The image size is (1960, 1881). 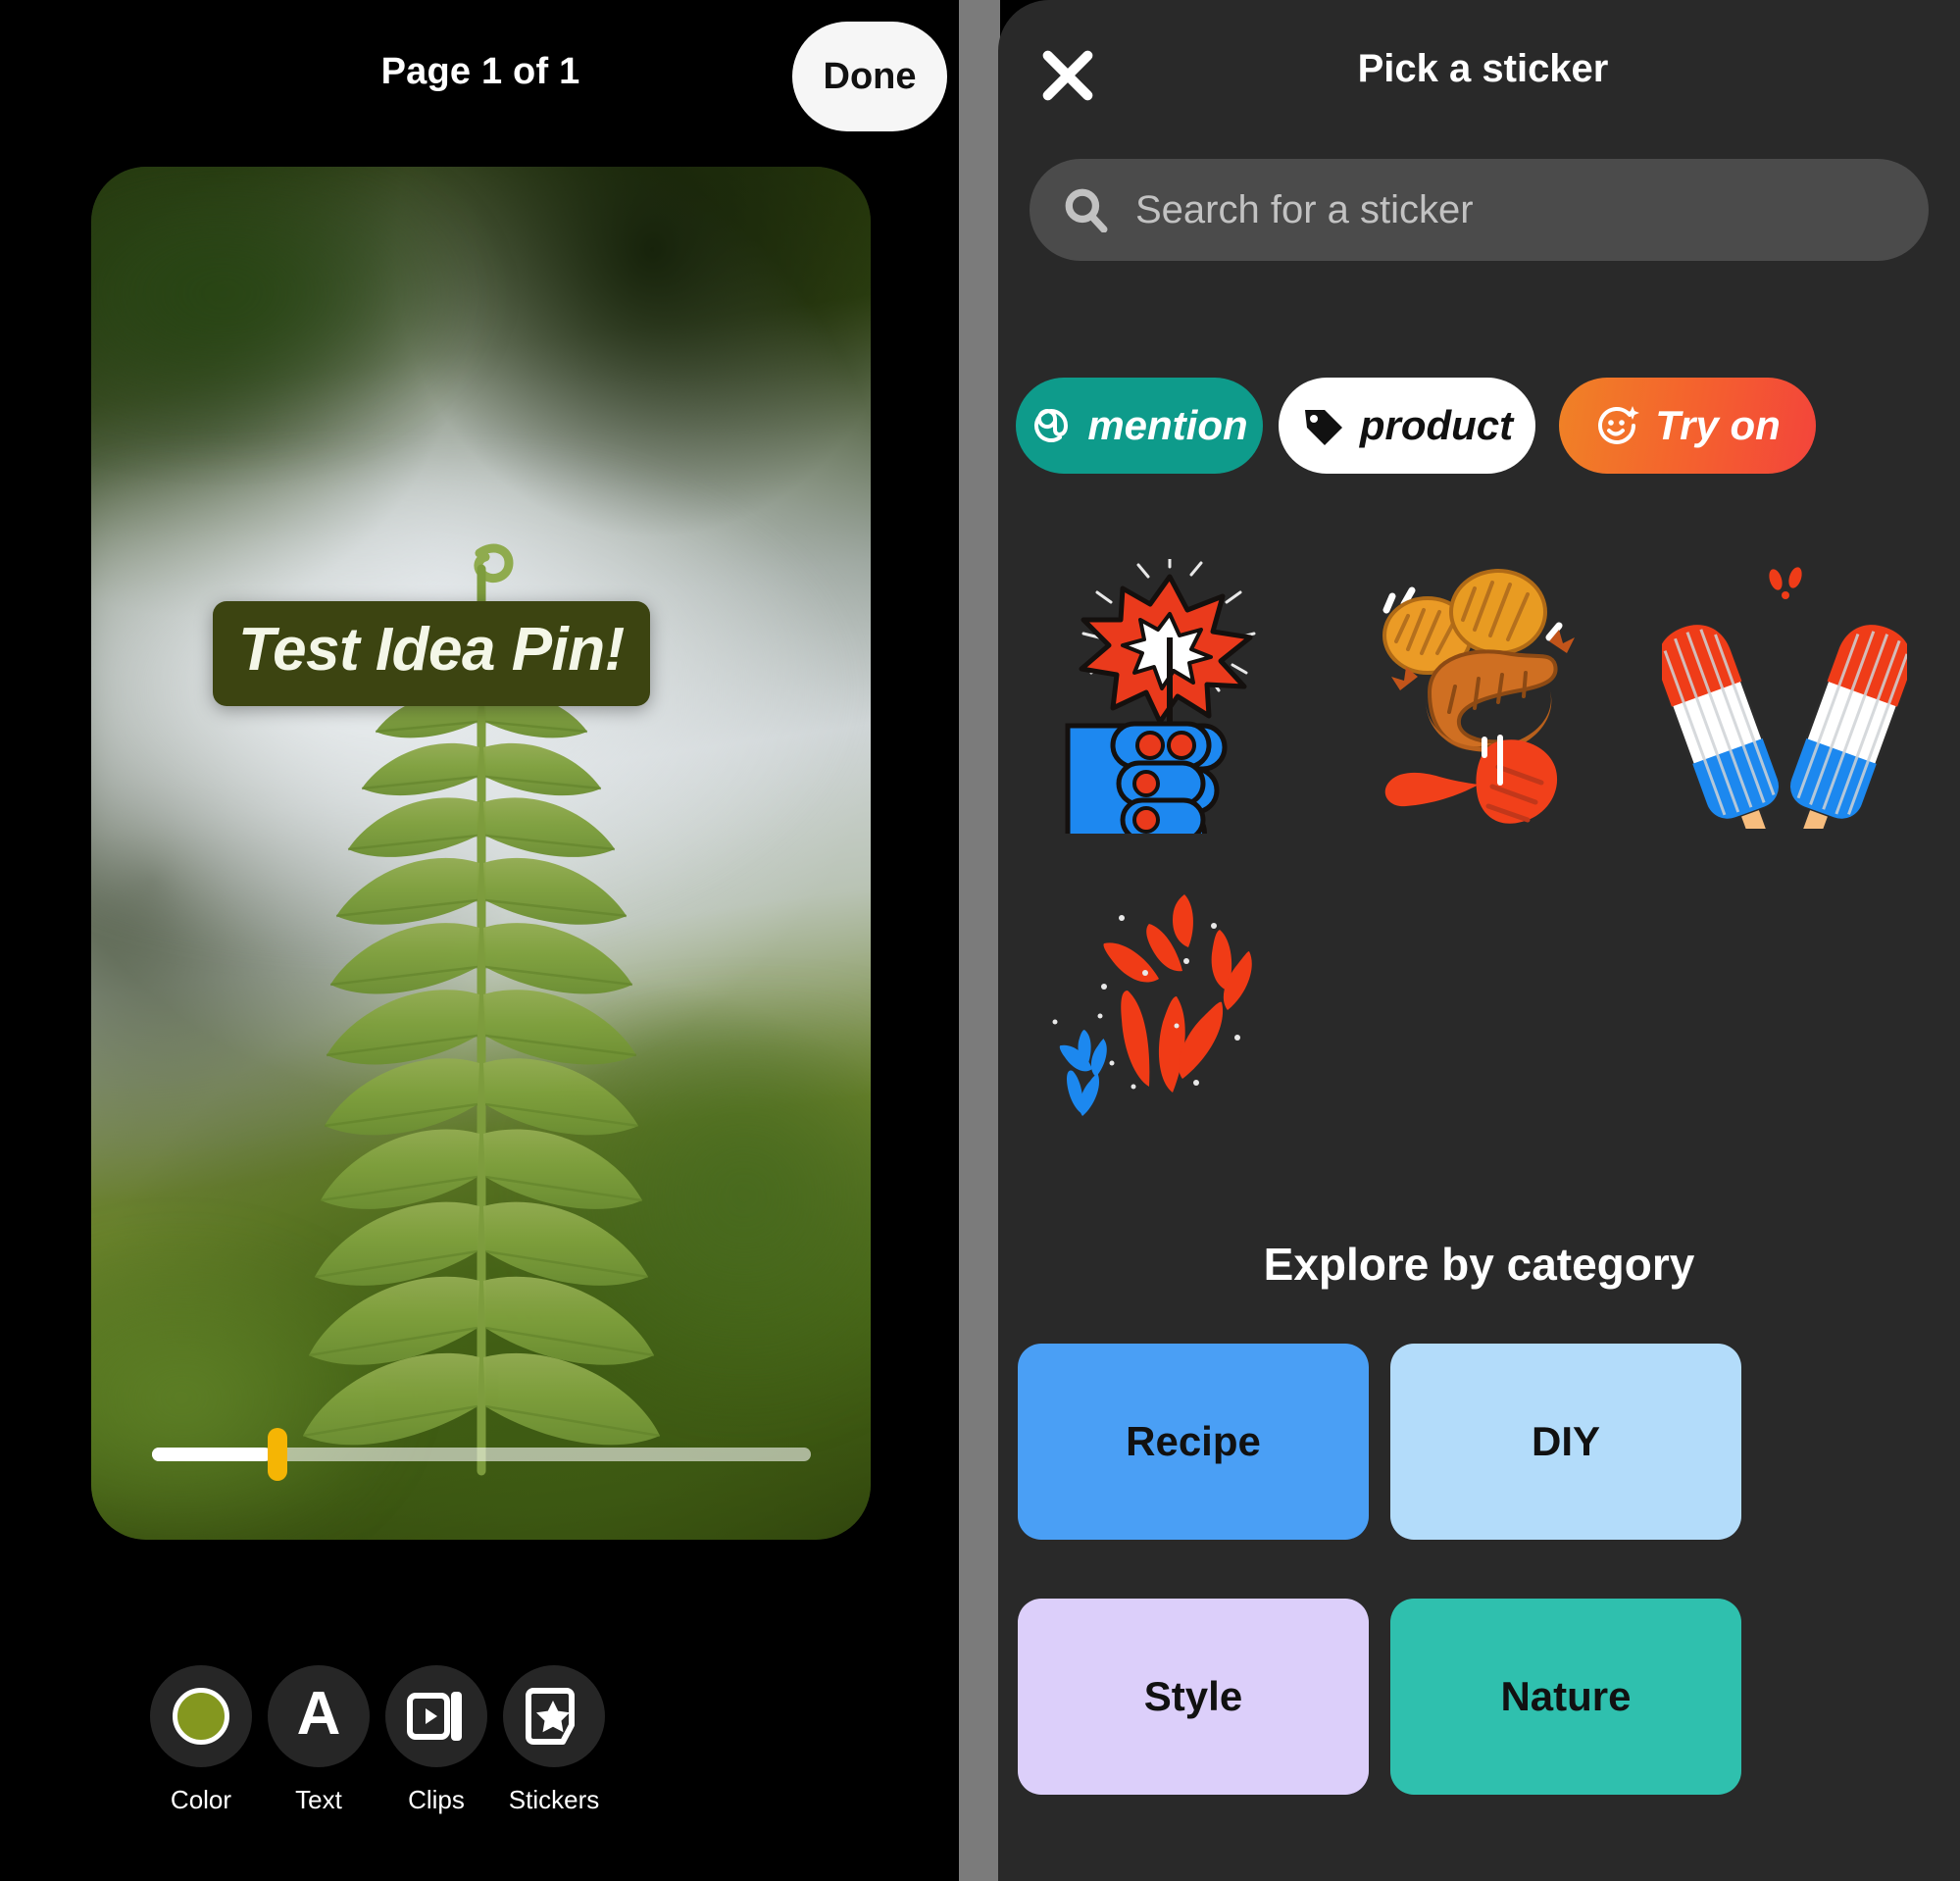 I want to click on red-white-blue-popsicles-sticker, so click(x=1784, y=698).